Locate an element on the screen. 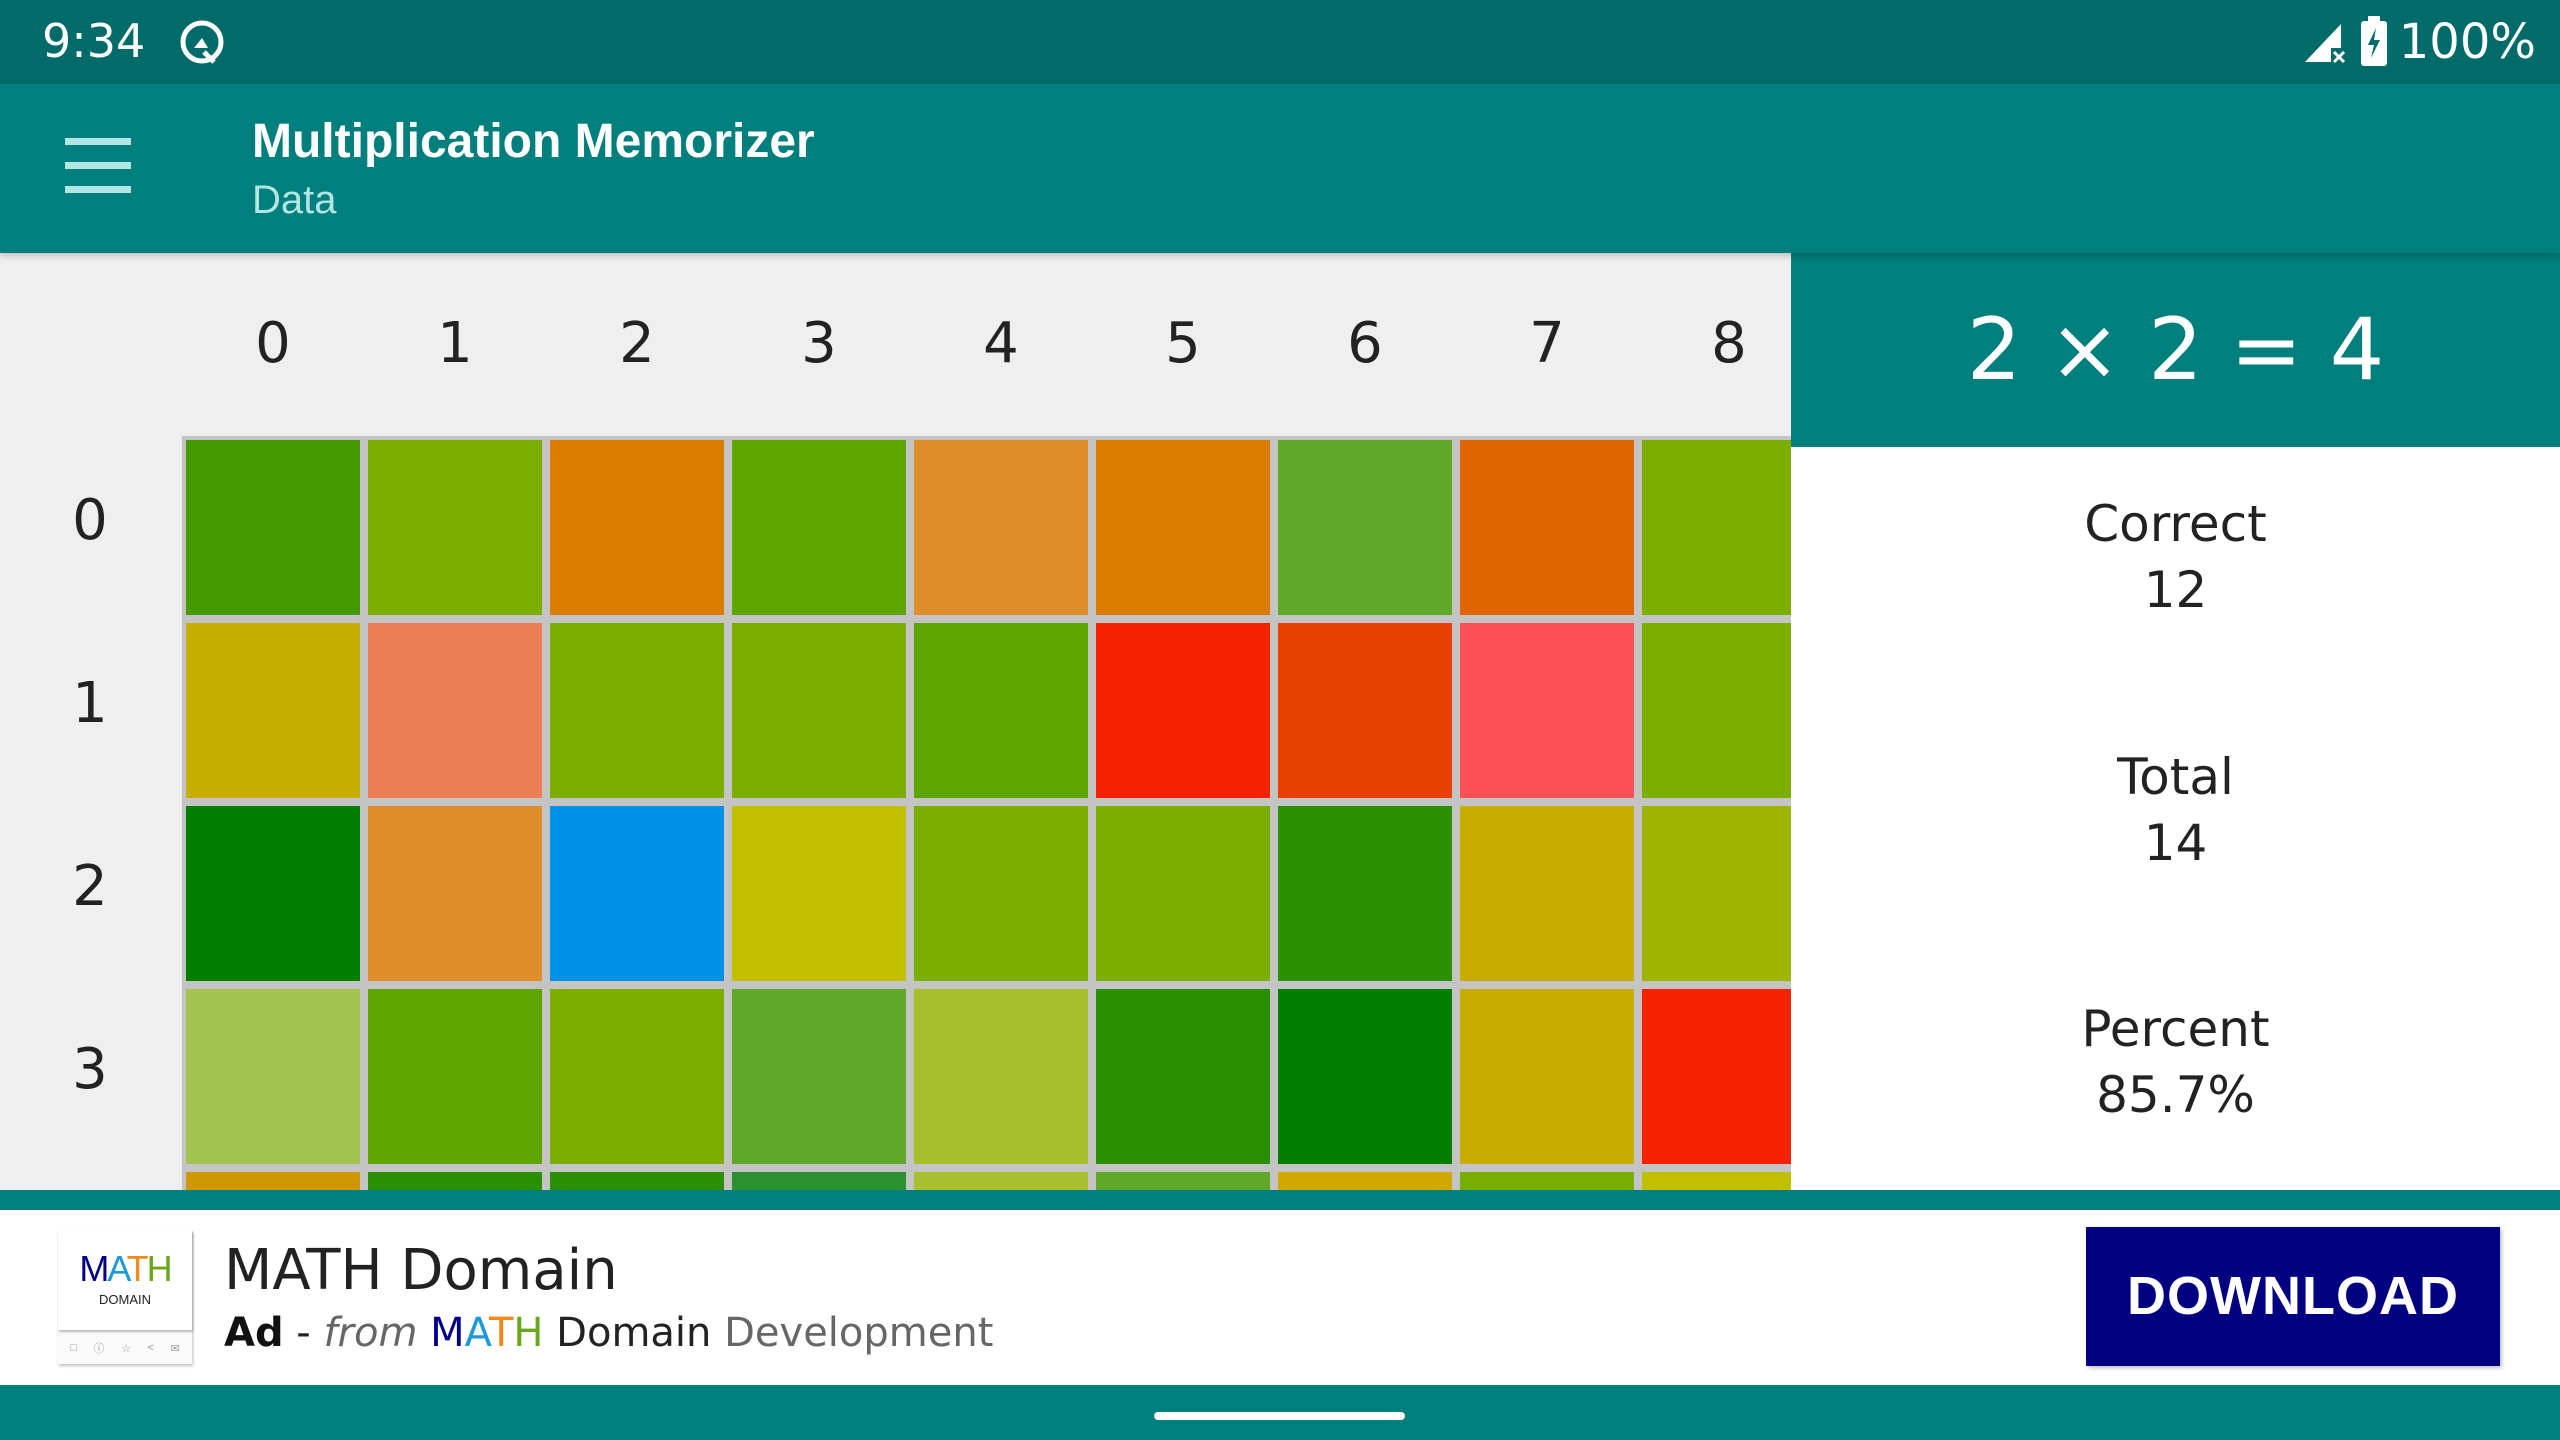  row-label: 3 is located at coordinates (90, 1069).